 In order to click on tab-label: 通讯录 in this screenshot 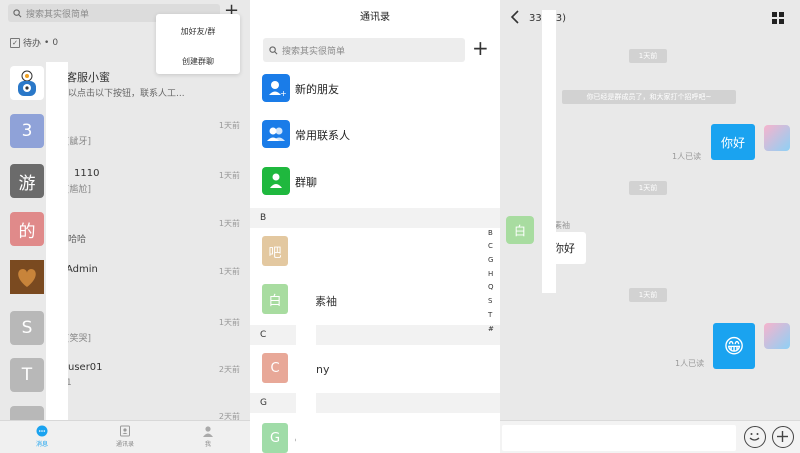, I will do `click(124, 444)`.